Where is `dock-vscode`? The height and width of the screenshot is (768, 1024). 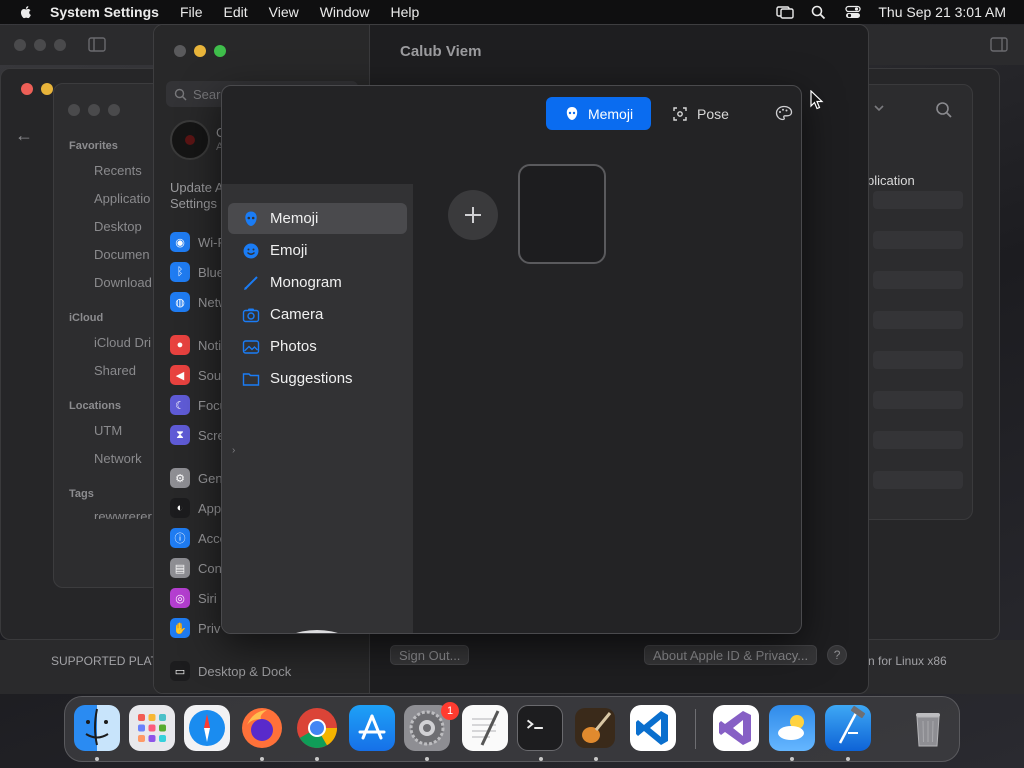 dock-vscode is located at coordinates (653, 728).